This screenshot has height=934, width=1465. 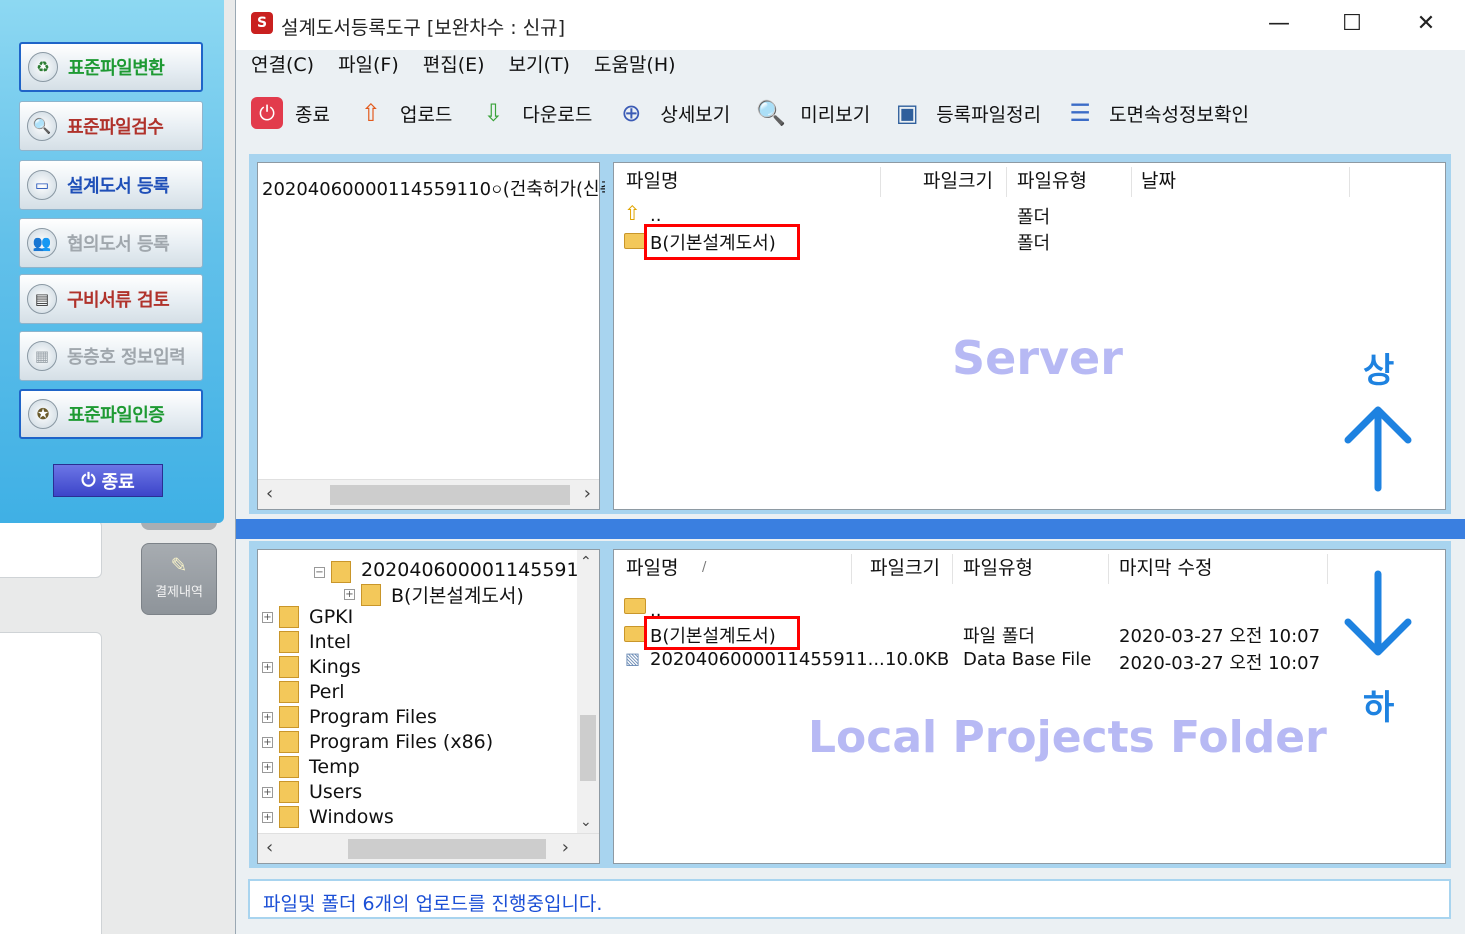 I want to click on up-arrow-icon, so click(x=1378, y=449).